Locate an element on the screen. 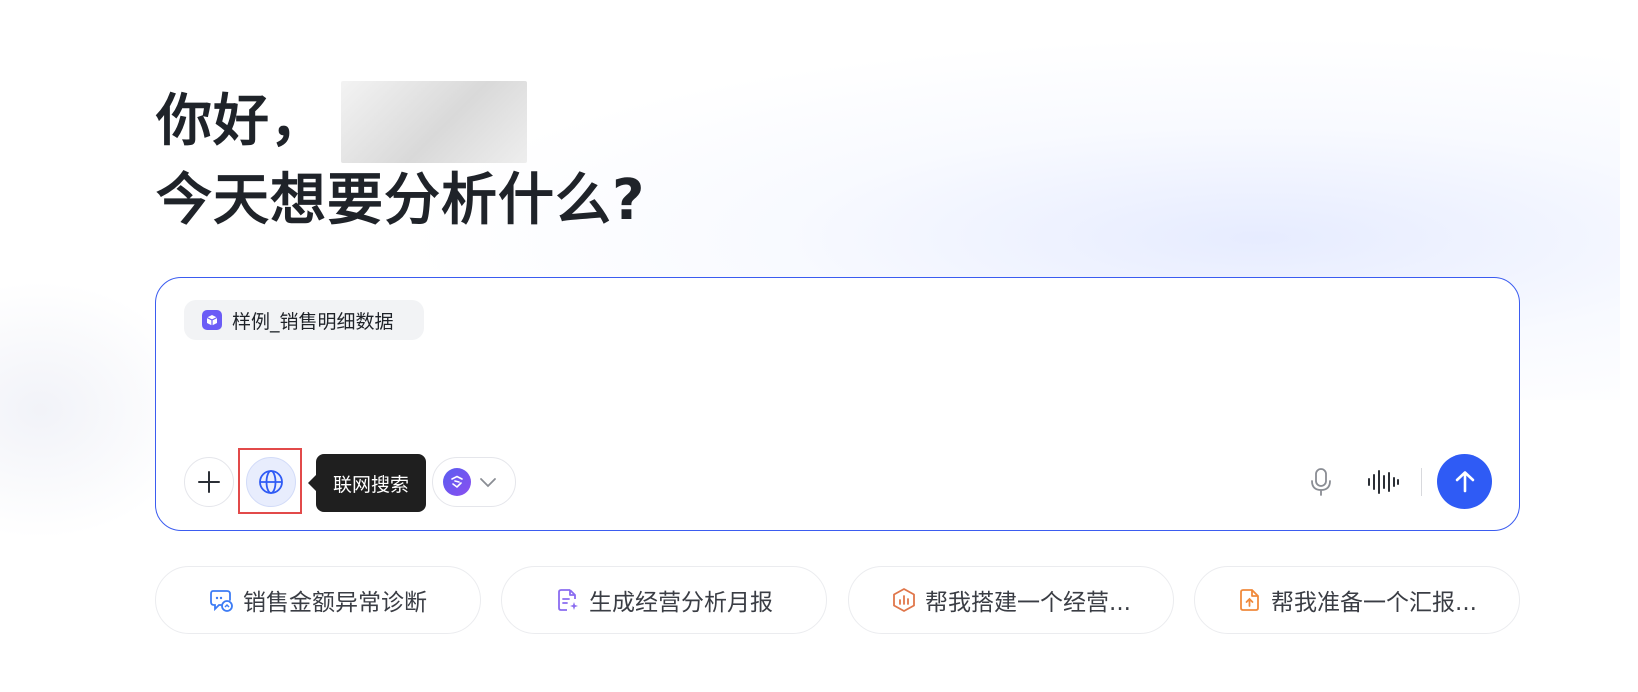  dataset-icon is located at coordinates (212, 320).